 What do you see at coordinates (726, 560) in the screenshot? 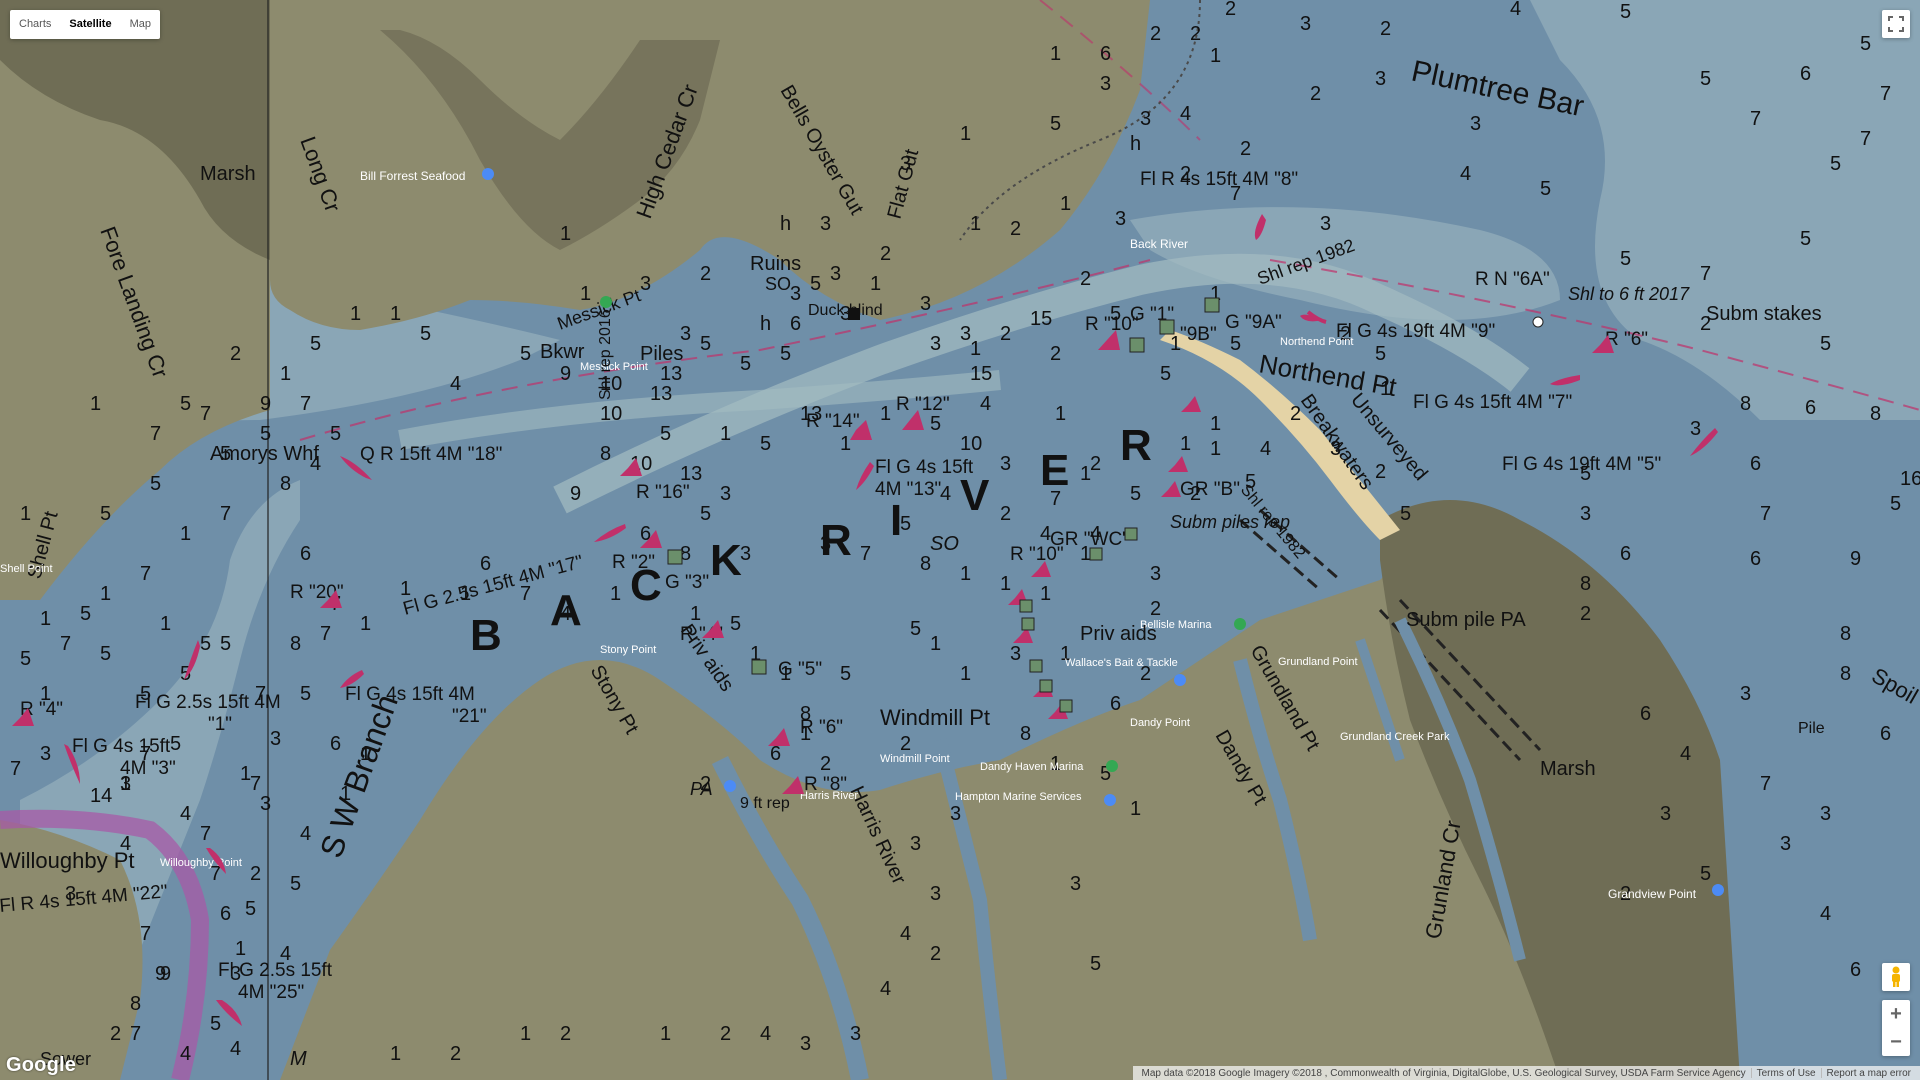
I see `letter: K` at bounding box center [726, 560].